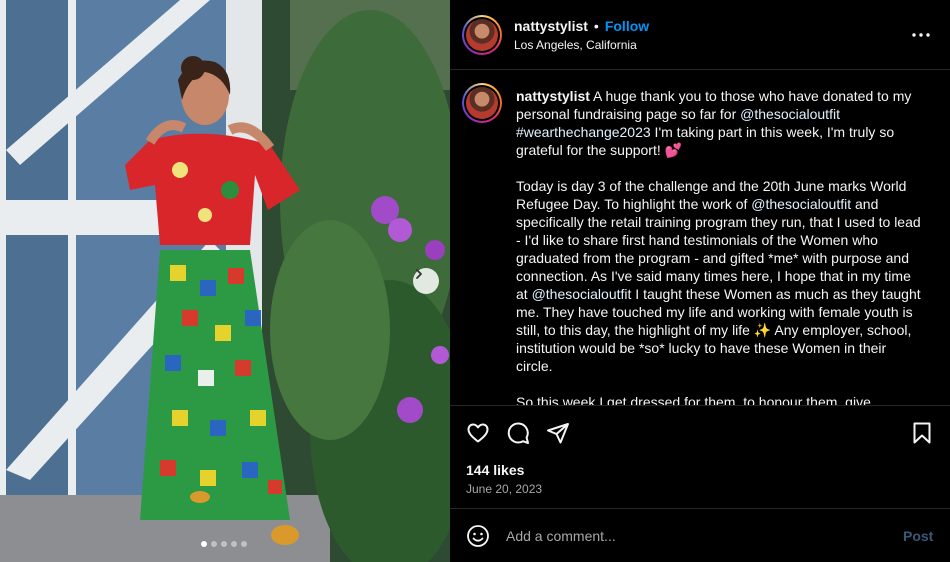  I want to click on more-horizontal-icon, so click(921, 35).